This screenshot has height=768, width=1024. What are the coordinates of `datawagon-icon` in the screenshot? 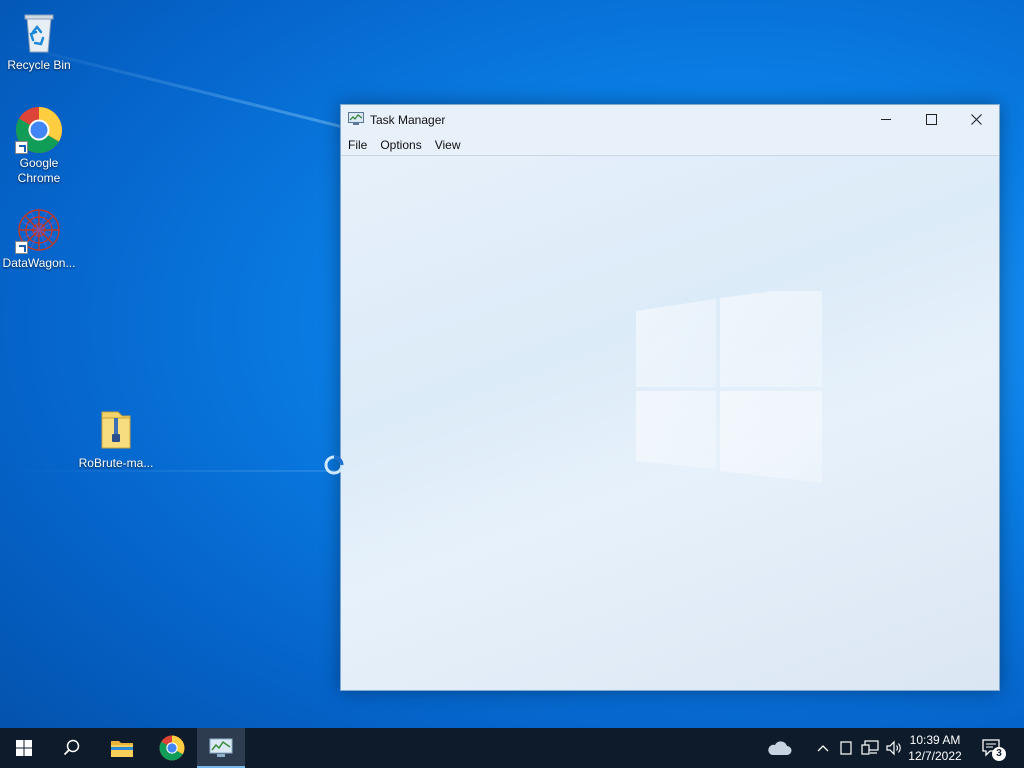 It's located at (39, 230).